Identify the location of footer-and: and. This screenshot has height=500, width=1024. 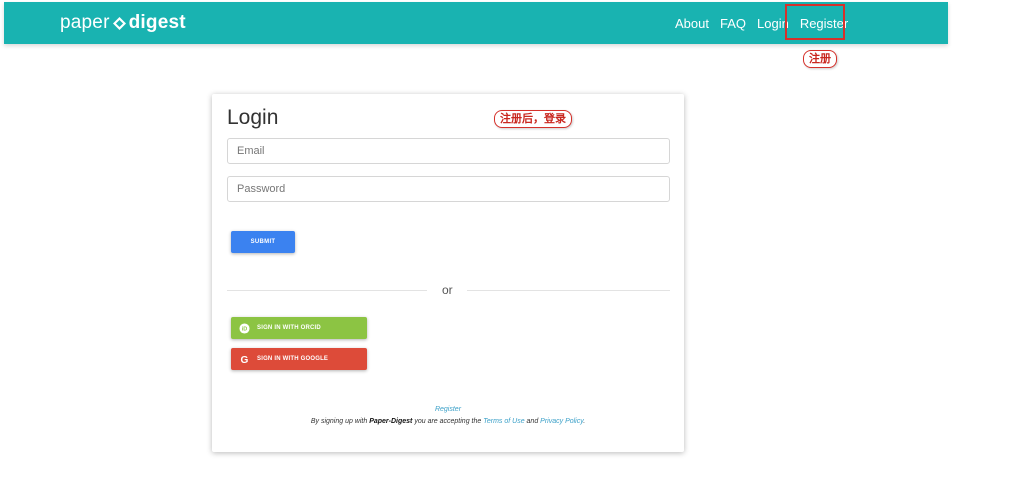
(532, 421).